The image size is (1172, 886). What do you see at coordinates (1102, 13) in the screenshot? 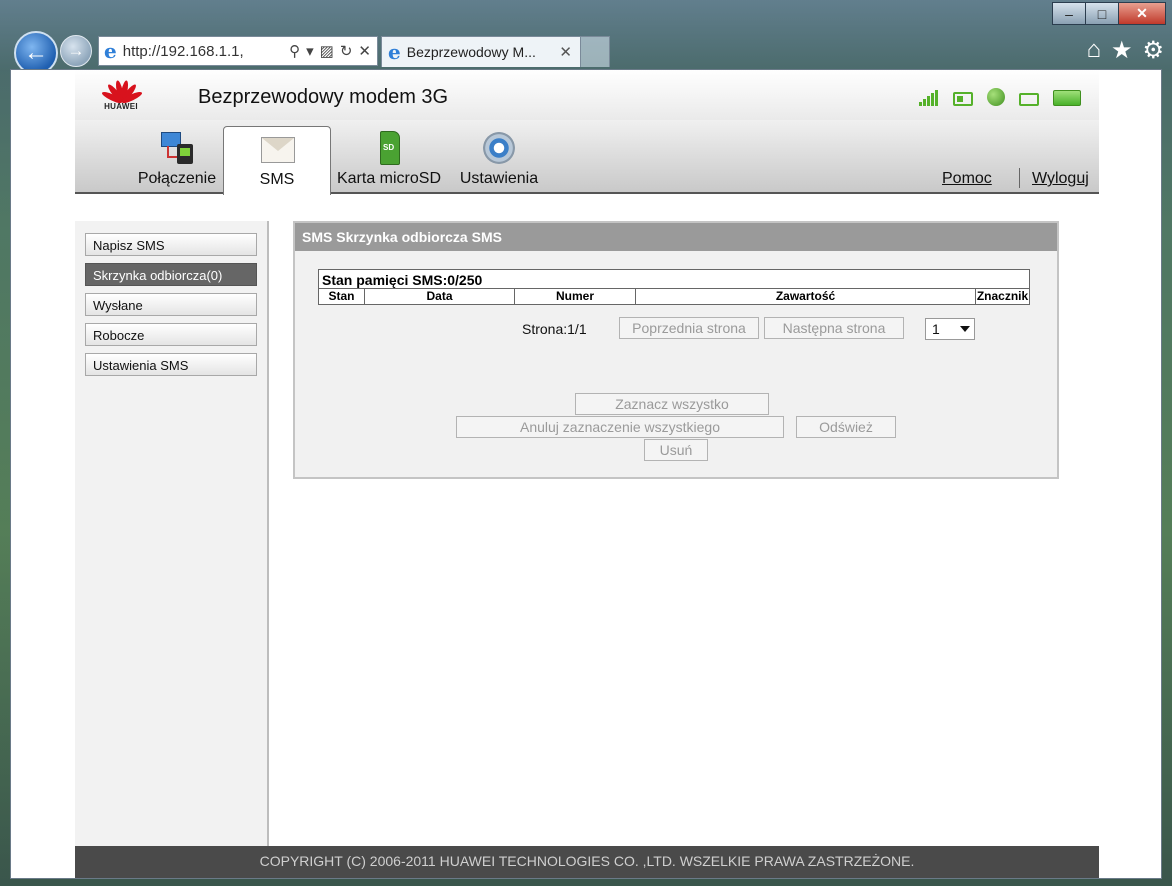
I see `maximize-button: □` at bounding box center [1102, 13].